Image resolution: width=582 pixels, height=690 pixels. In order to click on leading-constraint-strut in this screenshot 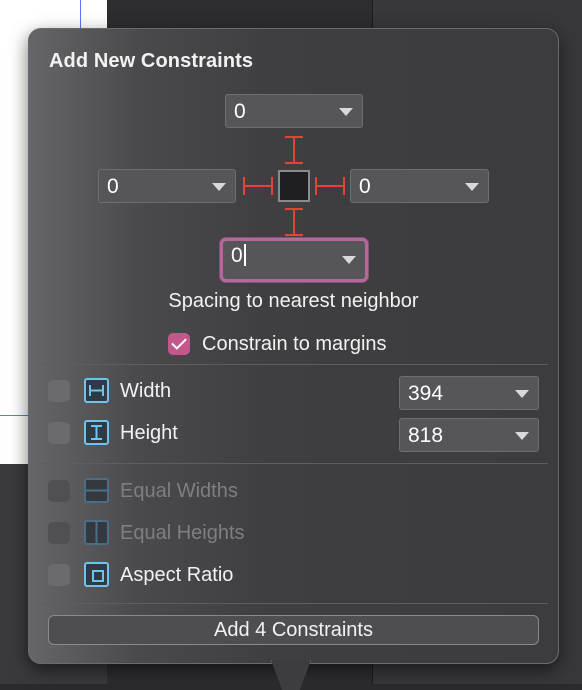, I will do `click(258, 186)`.